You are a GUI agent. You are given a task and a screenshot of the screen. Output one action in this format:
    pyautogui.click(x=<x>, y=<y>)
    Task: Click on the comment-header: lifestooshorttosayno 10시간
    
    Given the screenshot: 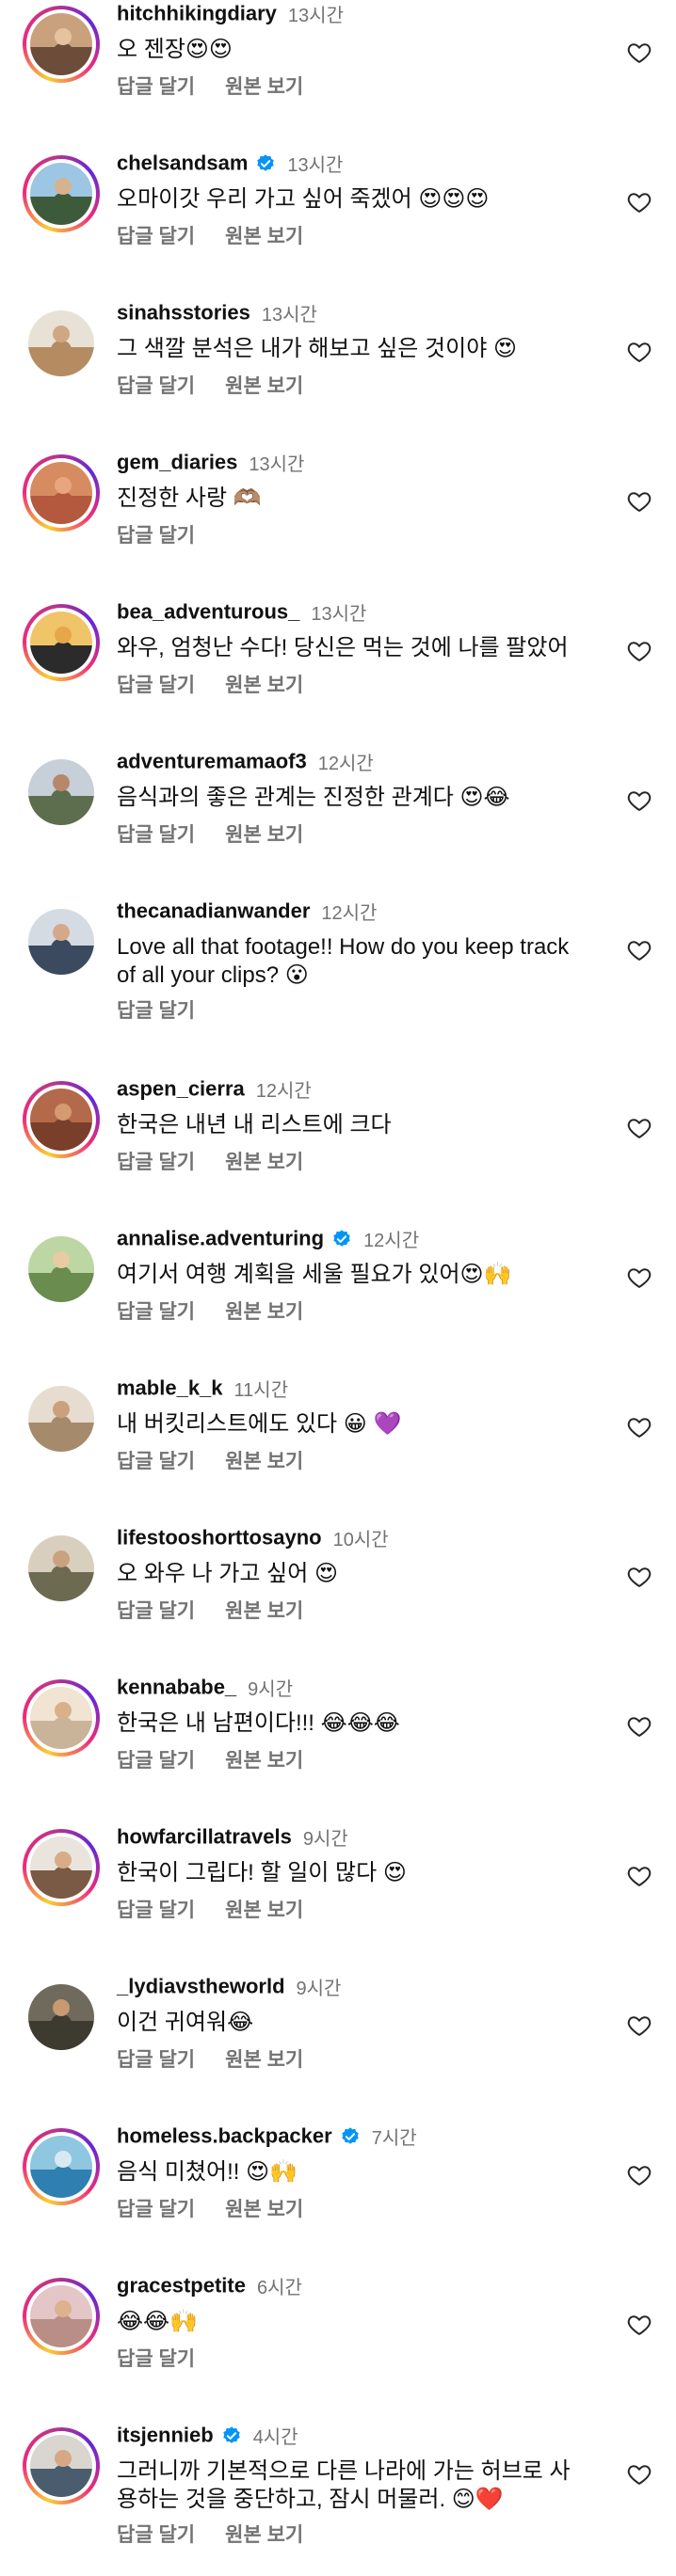 What is the action you would take?
    pyautogui.click(x=253, y=1538)
    